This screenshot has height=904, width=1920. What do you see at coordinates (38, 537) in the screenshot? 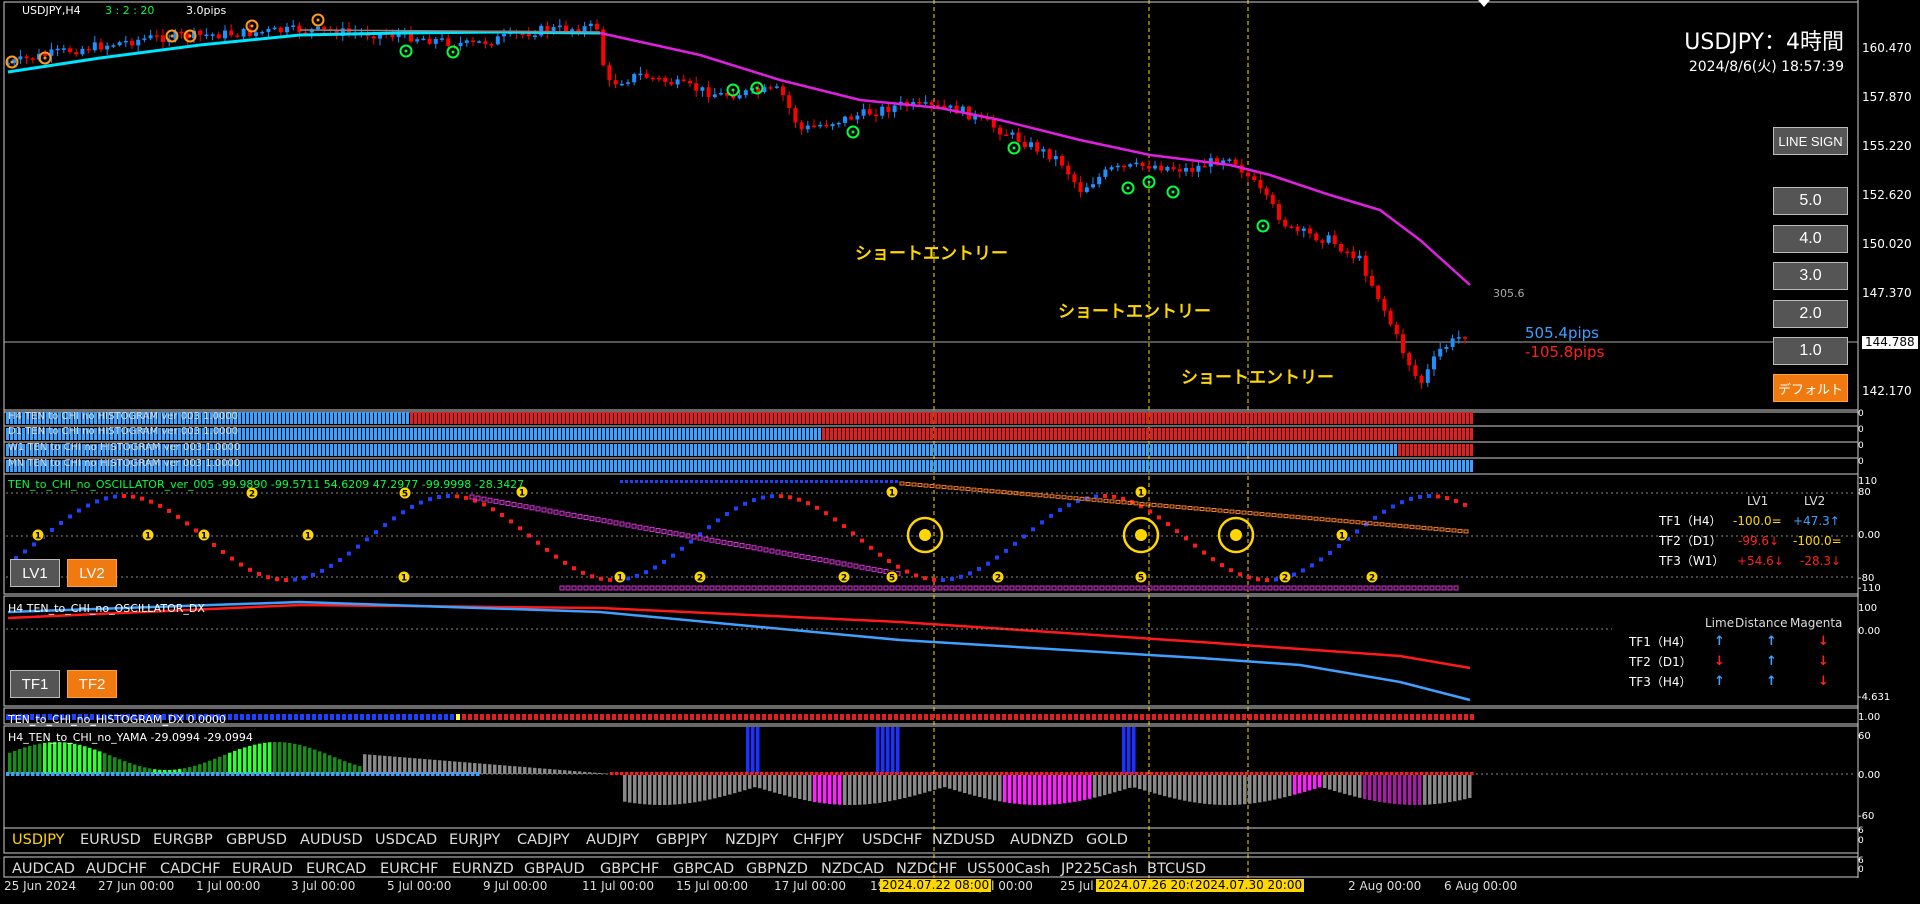
I see `osc-number-signal-text: 1` at bounding box center [38, 537].